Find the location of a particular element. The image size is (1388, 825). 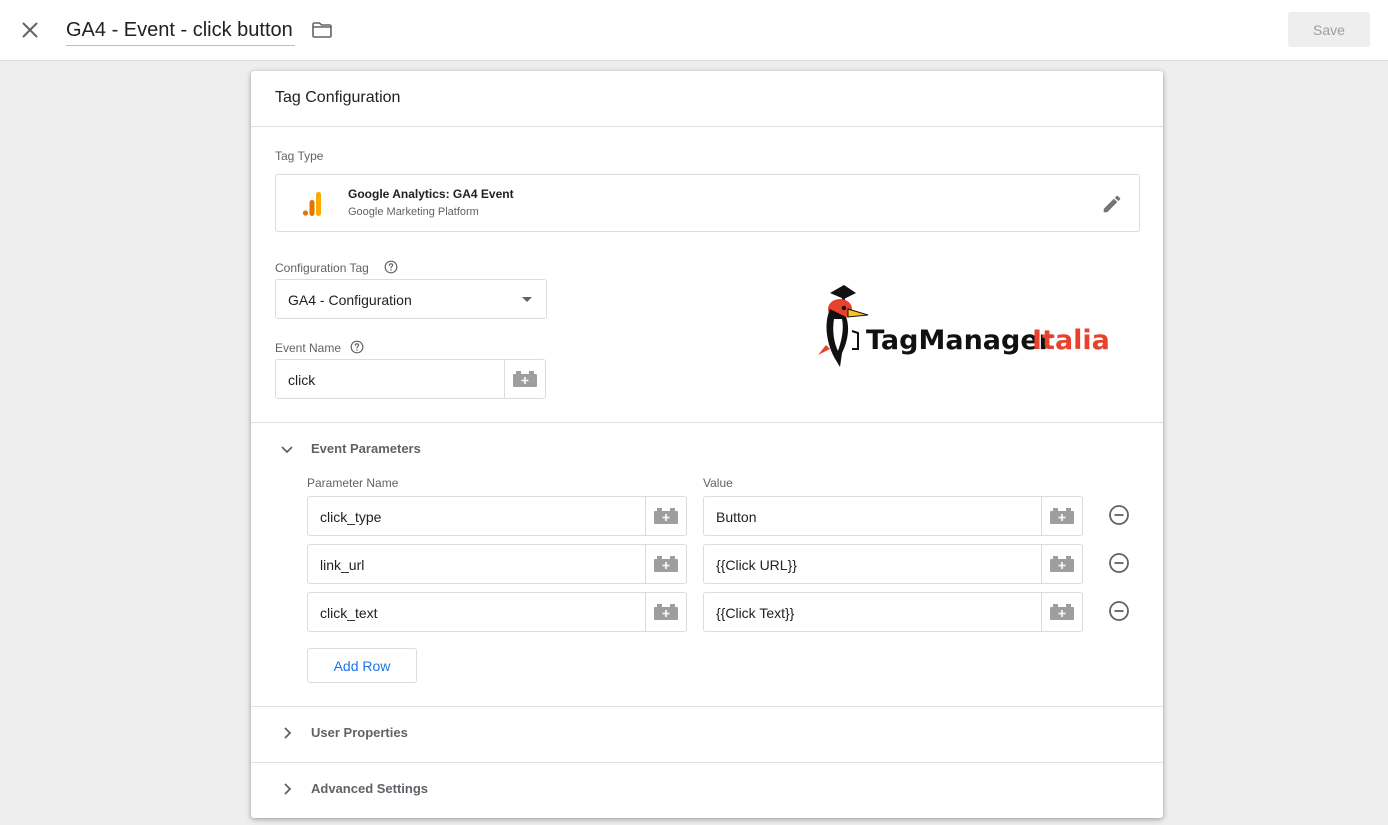

parameter-value-field: Button is located at coordinates (893, 516).